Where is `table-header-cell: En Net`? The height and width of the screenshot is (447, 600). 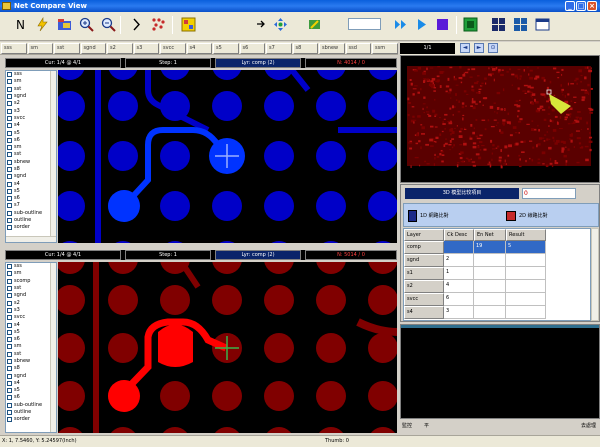
table-header-cell: En Net is located at coordinates (490, 235).